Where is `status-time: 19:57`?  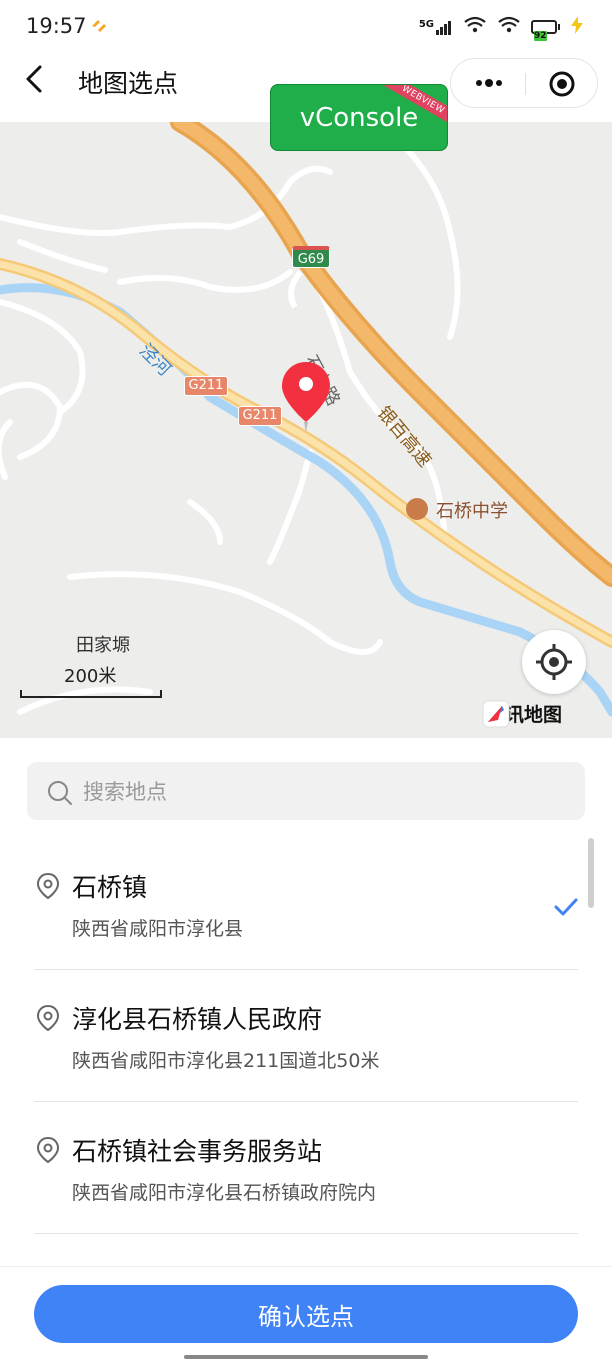 status-time: 19:57 is located at coordinates (56, 26).